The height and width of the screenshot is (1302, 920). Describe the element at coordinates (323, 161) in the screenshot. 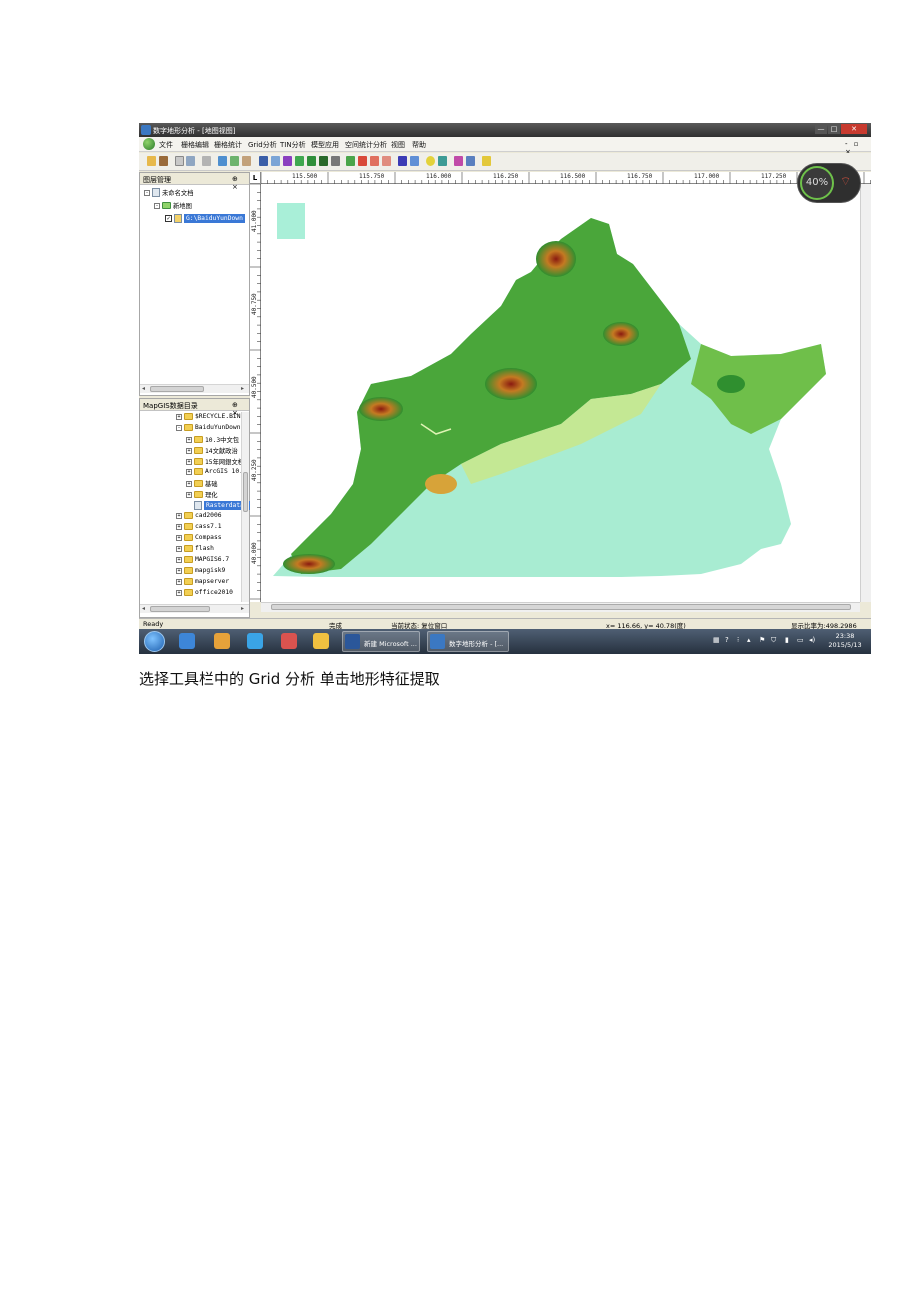

I see `hill-icon` at that location.